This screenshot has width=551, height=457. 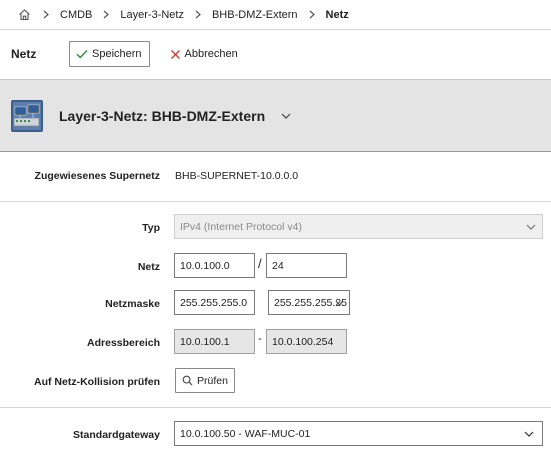 I want to click on cancel-button: Abbrechen, so click(x=204, y=54).